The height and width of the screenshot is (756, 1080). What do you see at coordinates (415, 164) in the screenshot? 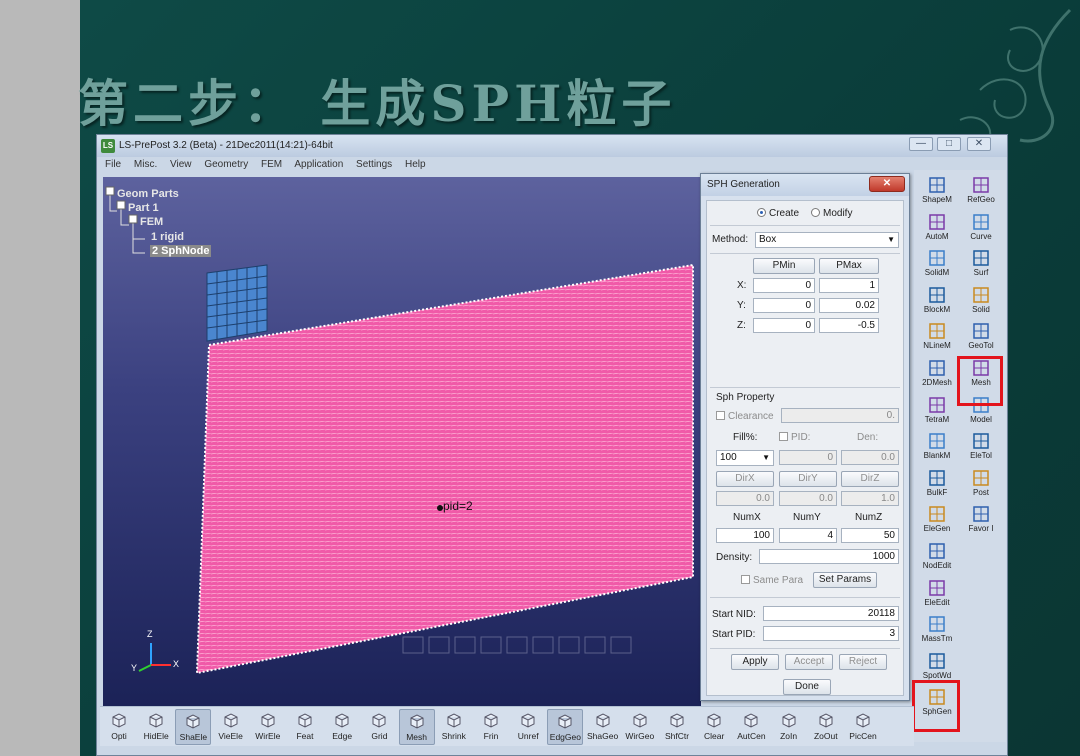
I see `menu-help: Help` at bounding box center [415, 164].